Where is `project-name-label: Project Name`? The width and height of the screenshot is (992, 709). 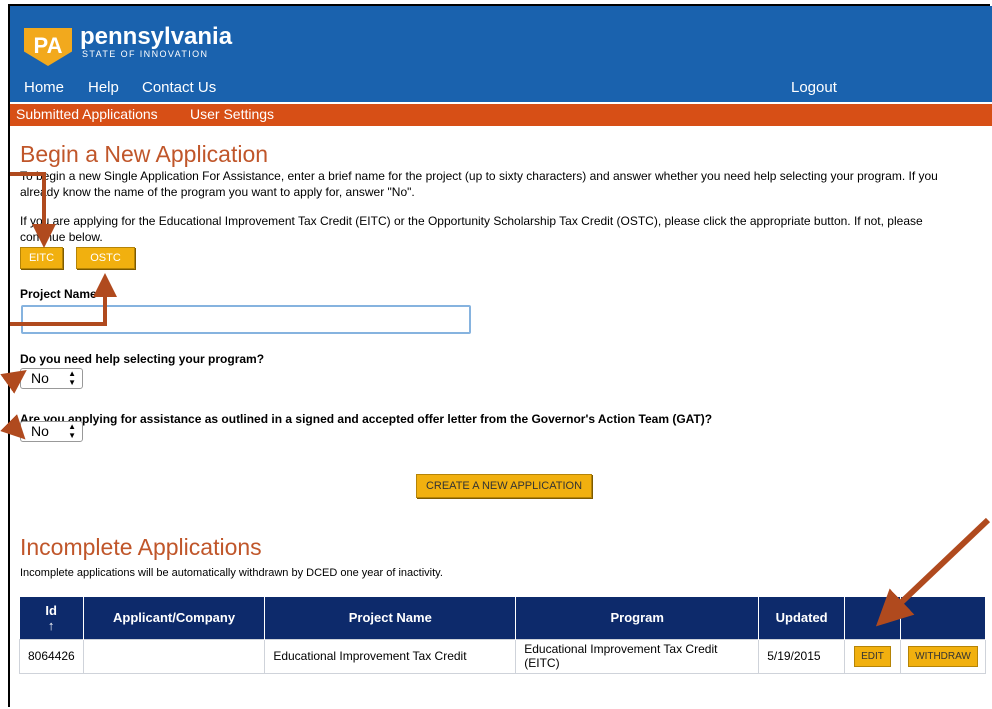
project-name-label: Project Name is located at coordinates (58, 294).